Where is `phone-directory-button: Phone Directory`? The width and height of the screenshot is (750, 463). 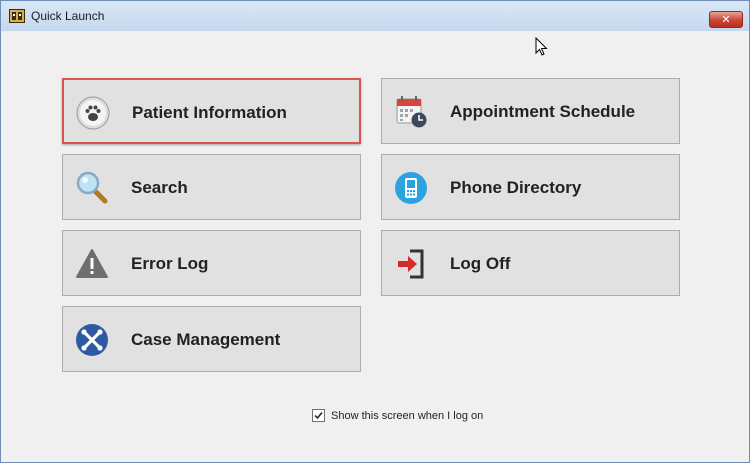
phone-directory-button: Phone Directory is located at coordinates (530, 187).